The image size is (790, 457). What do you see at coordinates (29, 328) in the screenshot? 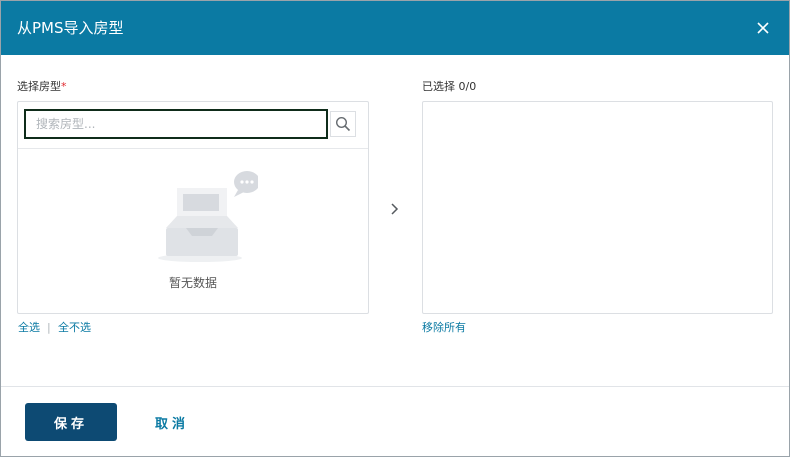
I see `select-all-link: 全选` at bounding box center [29, 328].